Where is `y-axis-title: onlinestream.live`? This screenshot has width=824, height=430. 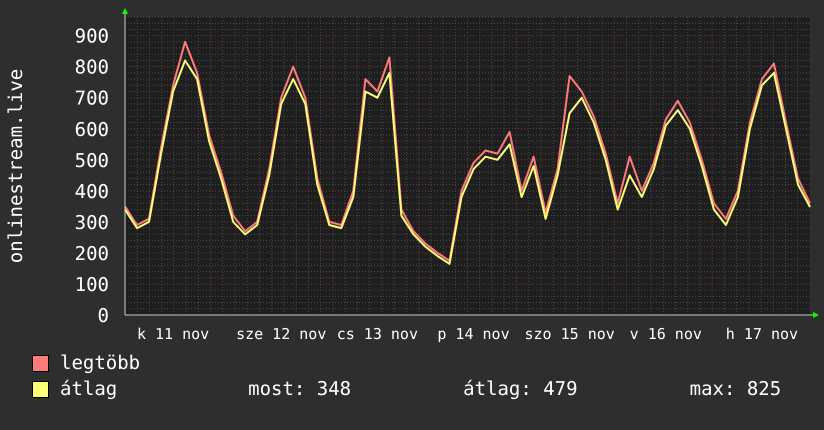
y-axis-title: onlinestream.live is located at coordinates (16, 166).